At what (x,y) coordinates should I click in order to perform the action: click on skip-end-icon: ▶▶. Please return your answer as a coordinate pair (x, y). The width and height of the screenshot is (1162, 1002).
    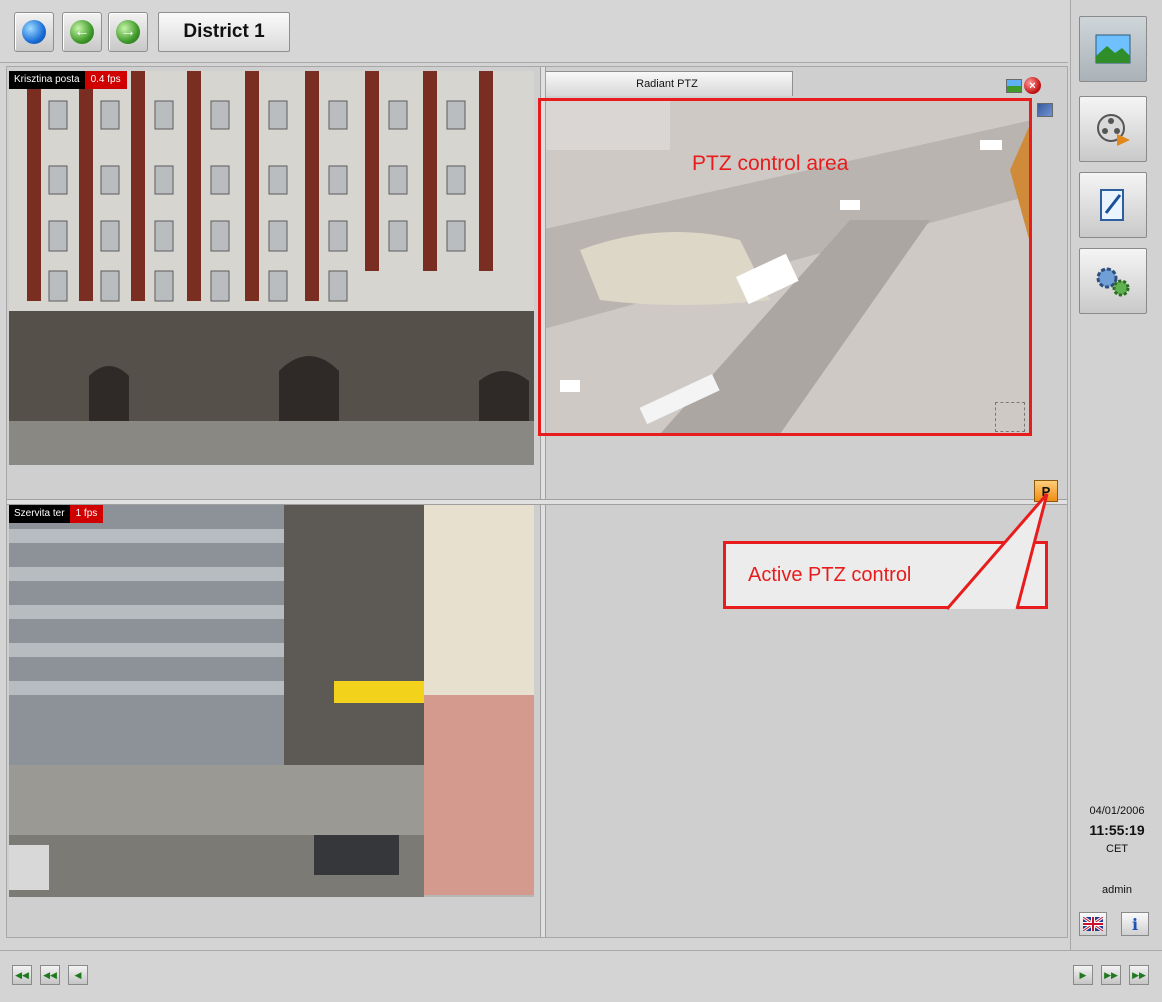
    Looking at the image, I should click on (1139, 974).